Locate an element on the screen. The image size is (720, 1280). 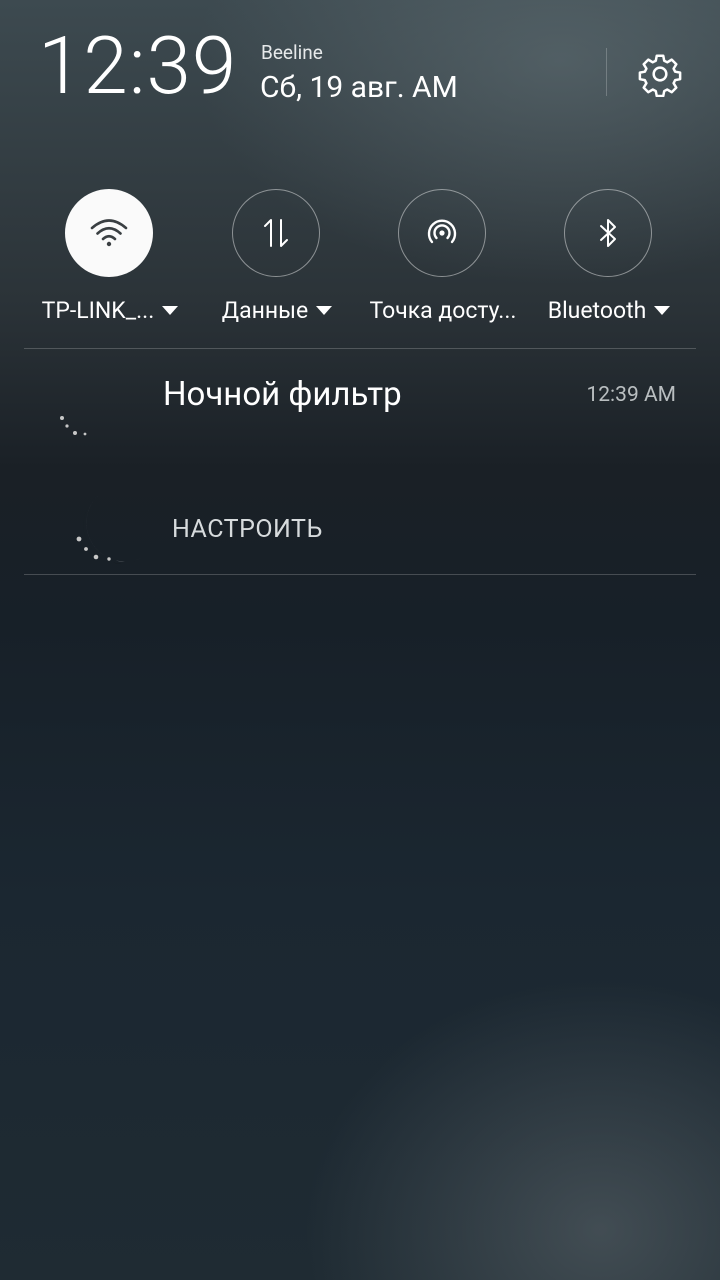
bluetooth-icon is located at coordinates (608, 233).